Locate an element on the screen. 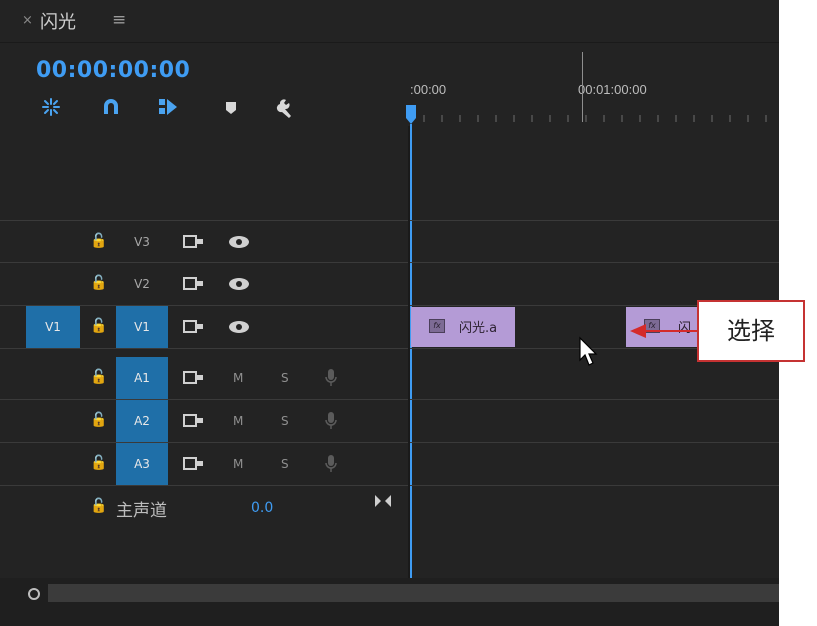  track-header-v1: V1 🔓 V1 is located at coordinates (204, 327).